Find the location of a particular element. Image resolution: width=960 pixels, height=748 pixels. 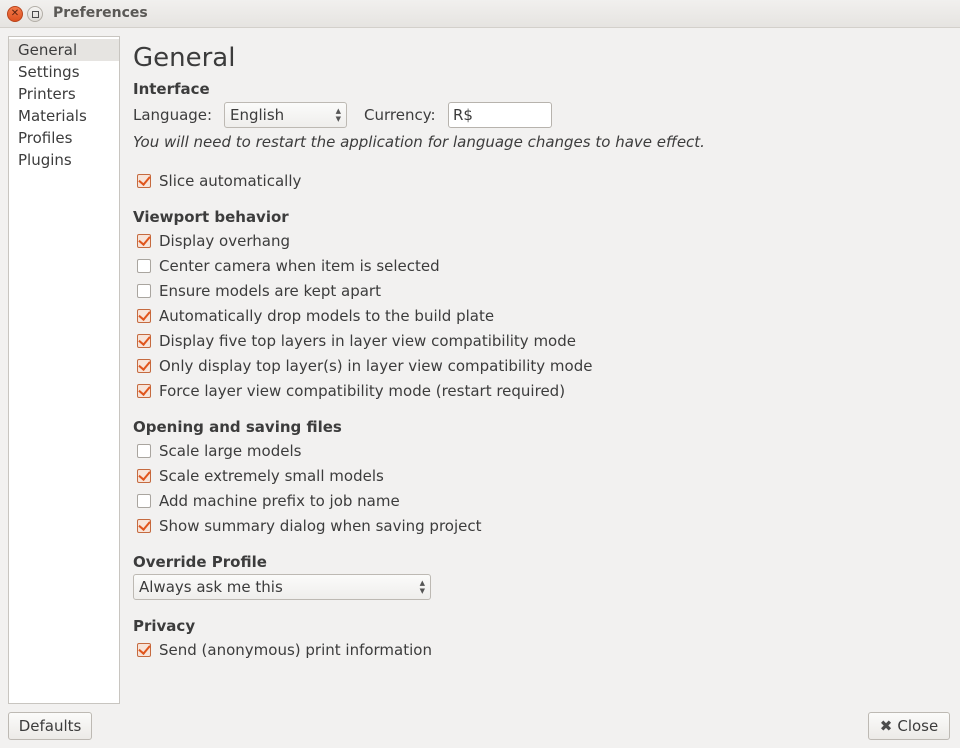

slice-automatically-checkbox is located at coordinates (144, 180).